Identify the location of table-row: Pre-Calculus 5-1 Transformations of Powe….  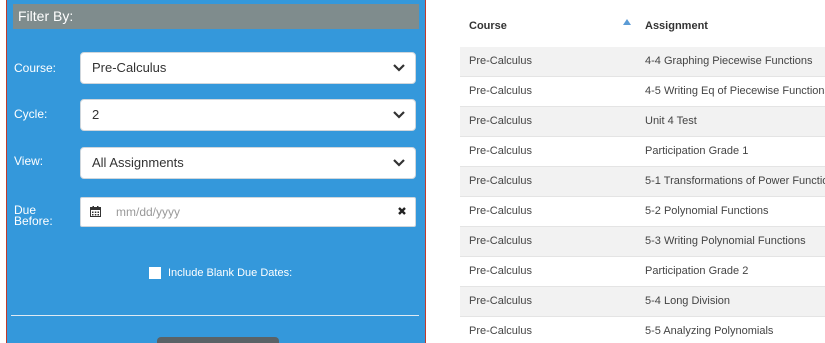
(642, 182).